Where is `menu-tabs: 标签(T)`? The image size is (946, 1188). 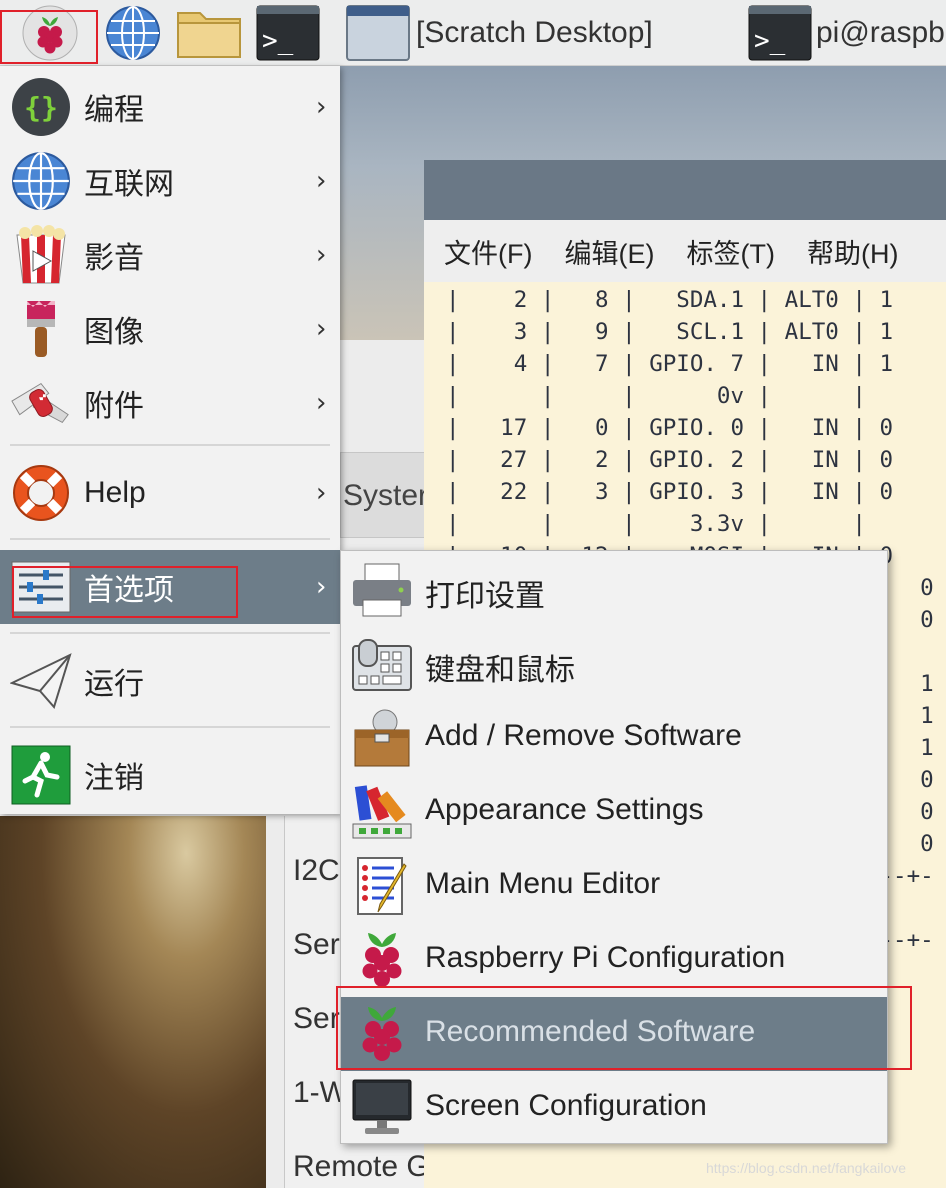 menu-tabs: 标签(T) is located at coordinates (730, 251).